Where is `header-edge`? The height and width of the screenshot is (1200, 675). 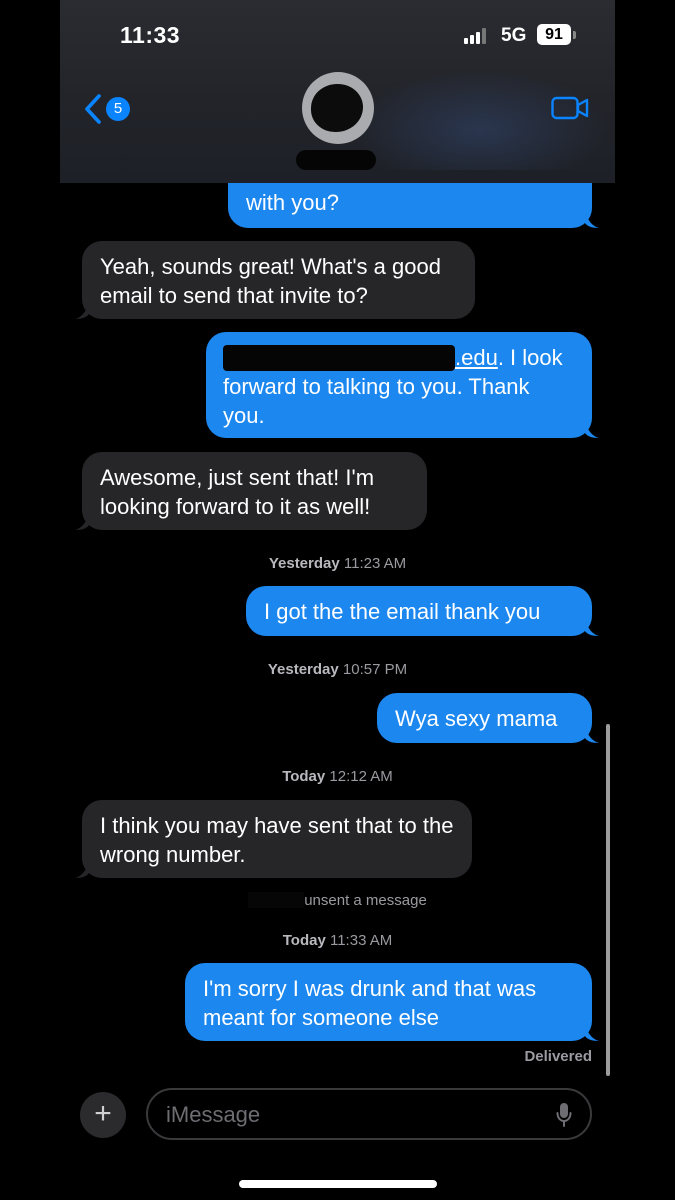
header-edge is located at coordinates (337, 176).